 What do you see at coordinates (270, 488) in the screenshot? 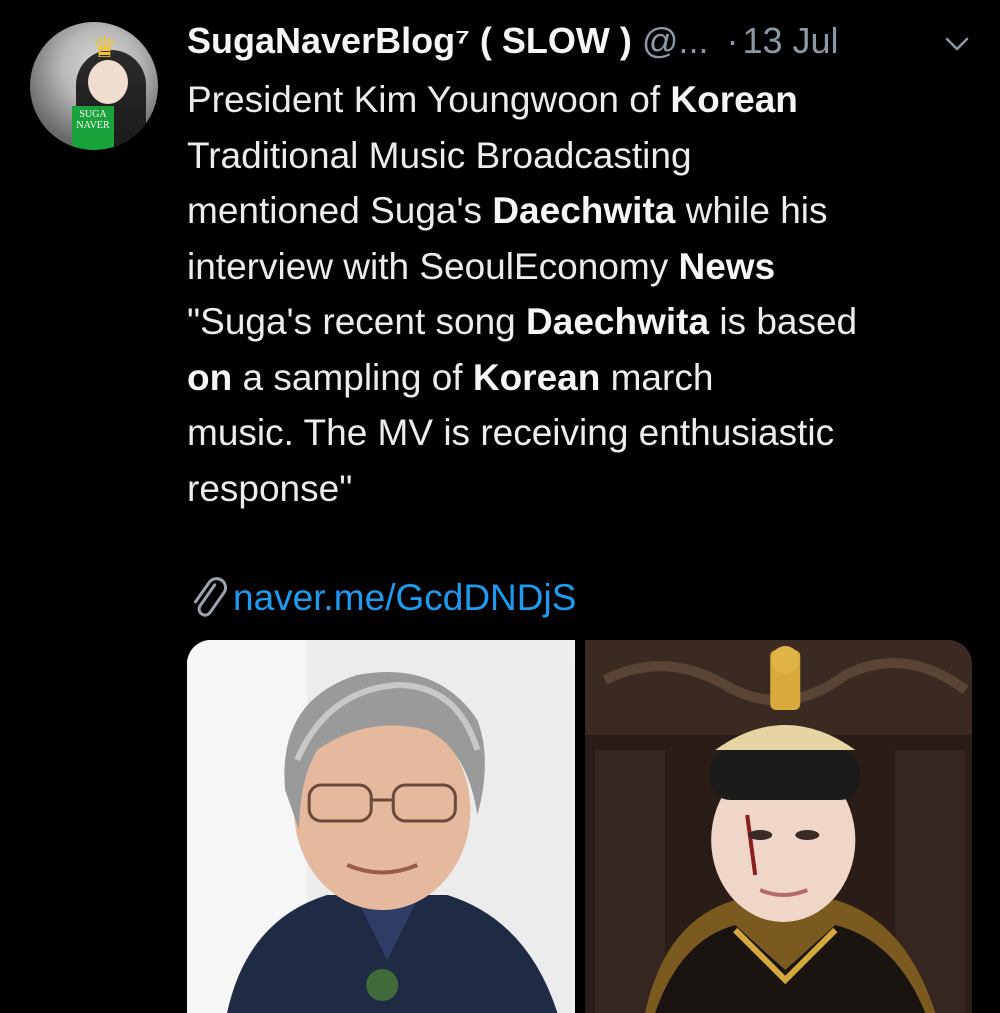
I see `tweet-line: response"` at bounding box center [270, 488].